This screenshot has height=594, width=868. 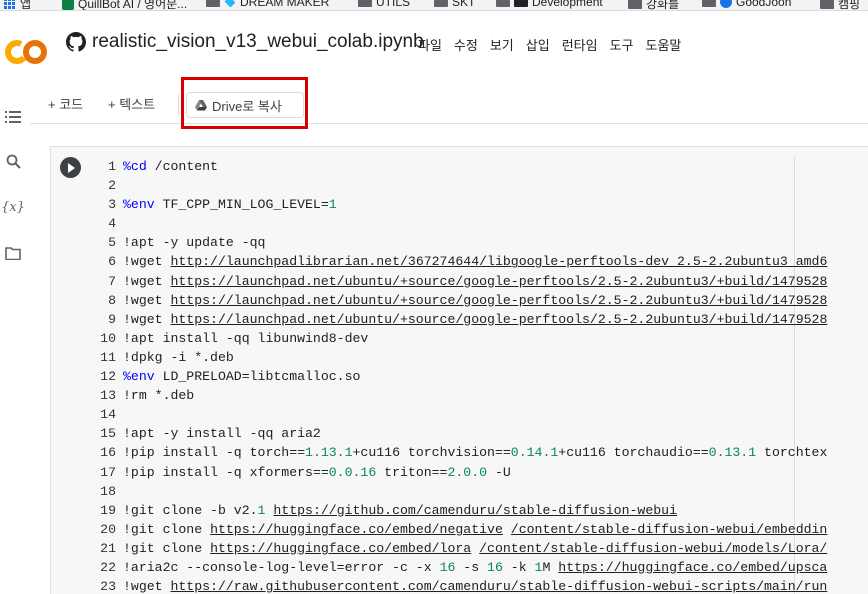 What do you see at coordinates (14, 336) in the screenshot?
I see `left-rail: {𝑥}` at bounding box center [14, 336].